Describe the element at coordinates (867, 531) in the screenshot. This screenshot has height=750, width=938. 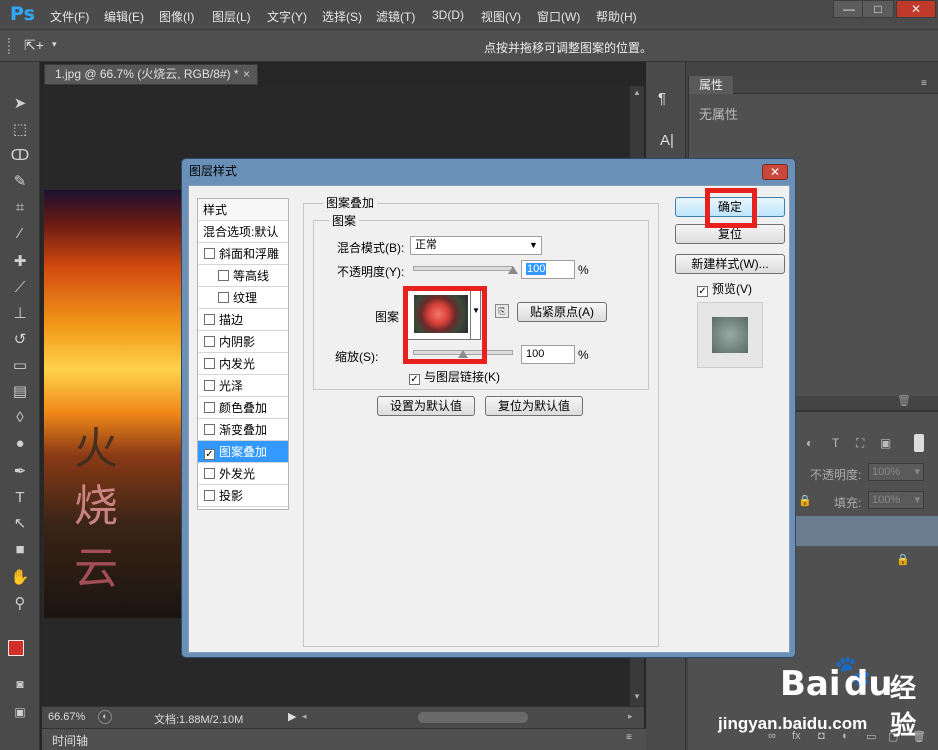
I see `layer-row-selected` at that location.